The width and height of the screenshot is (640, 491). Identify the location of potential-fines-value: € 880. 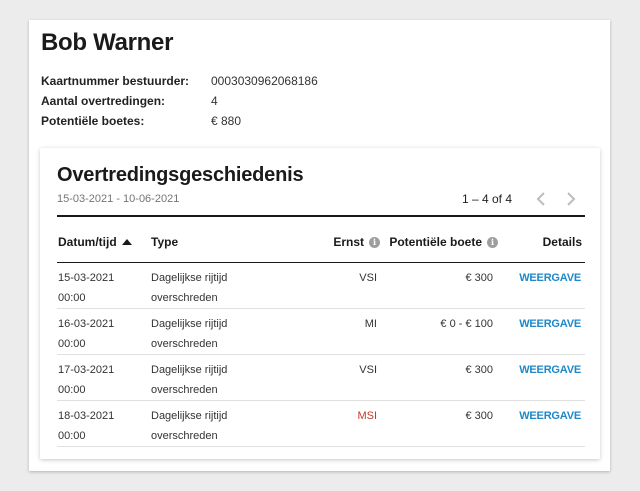
(226, 121).